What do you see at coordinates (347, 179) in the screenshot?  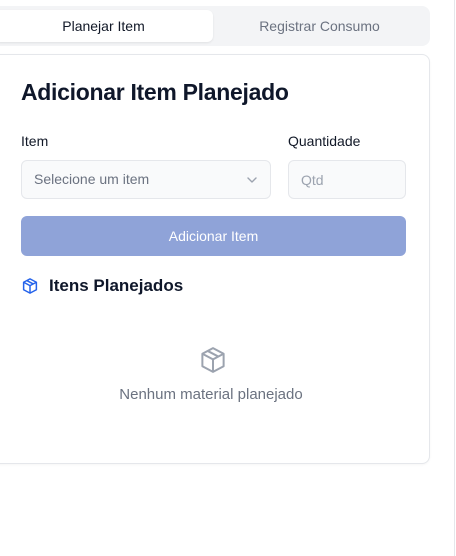 I see `quantity-input` at bounding box center [347, 179].